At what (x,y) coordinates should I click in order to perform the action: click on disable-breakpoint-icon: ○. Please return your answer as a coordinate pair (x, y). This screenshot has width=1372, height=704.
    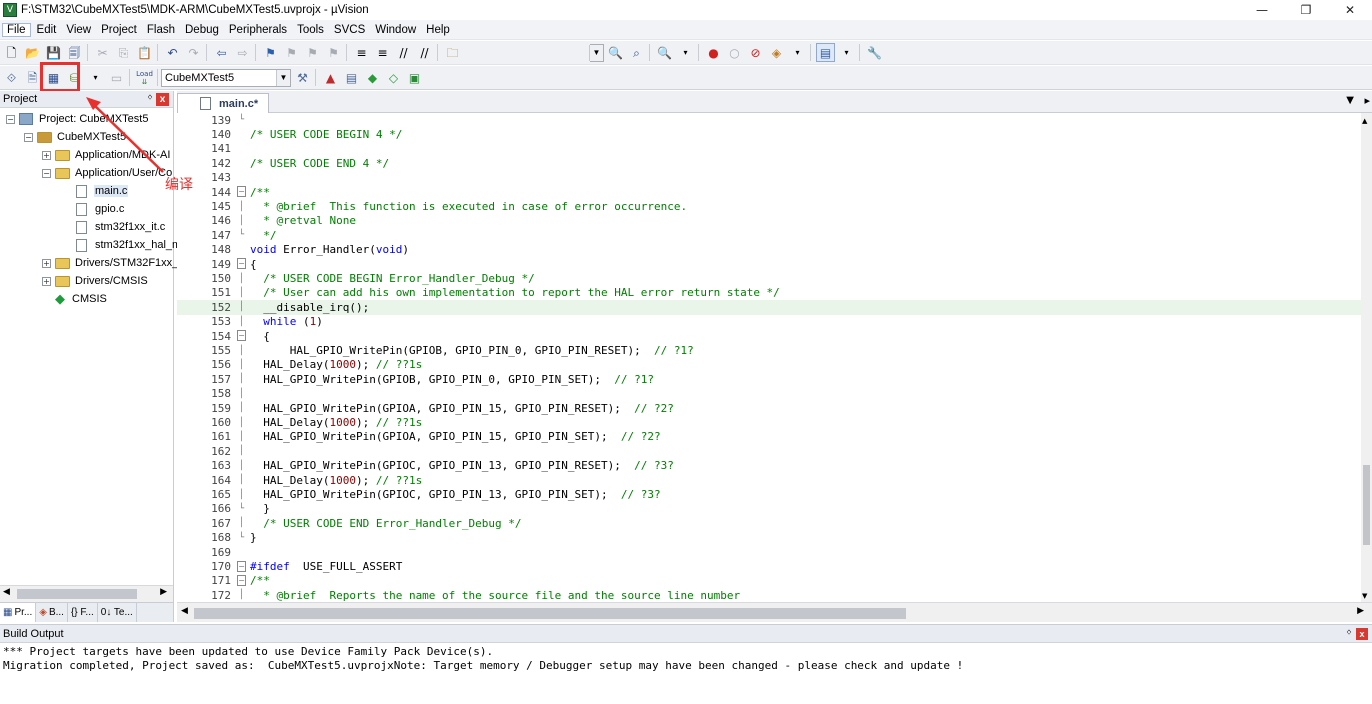
    Looking at the image, I should click on (734, 52).